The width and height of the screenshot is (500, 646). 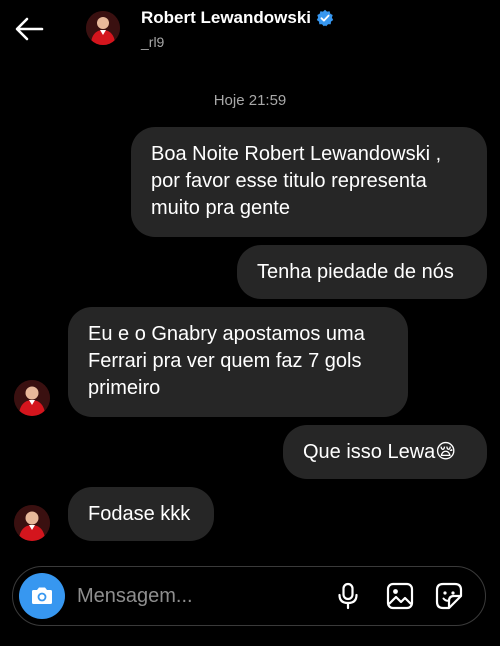 I want to click on image-icon, so click(x=400, y=596).